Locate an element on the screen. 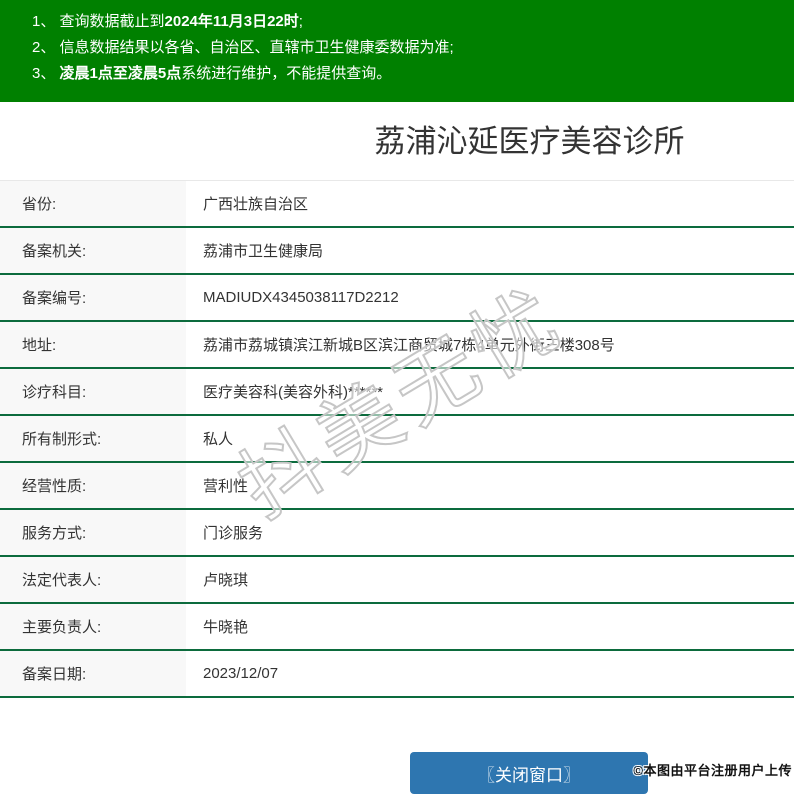 Image resolution: width=794 pixels, height=794 pixels. field-value: 荔浦市荔城镇滨江新城B区滨江商贸城7栋4单元外街三楼308号 is located at coordinates (409, 345).